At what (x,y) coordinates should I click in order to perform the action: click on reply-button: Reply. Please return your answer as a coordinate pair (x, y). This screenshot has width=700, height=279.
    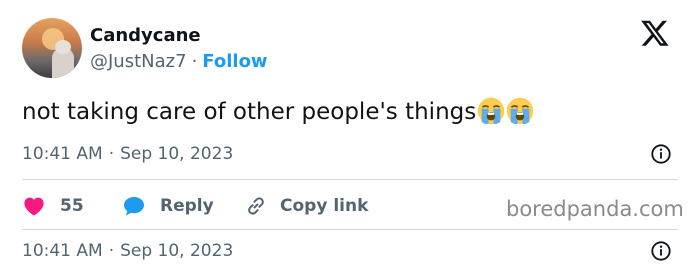
    Looking at the image, I should click on (168, 206).